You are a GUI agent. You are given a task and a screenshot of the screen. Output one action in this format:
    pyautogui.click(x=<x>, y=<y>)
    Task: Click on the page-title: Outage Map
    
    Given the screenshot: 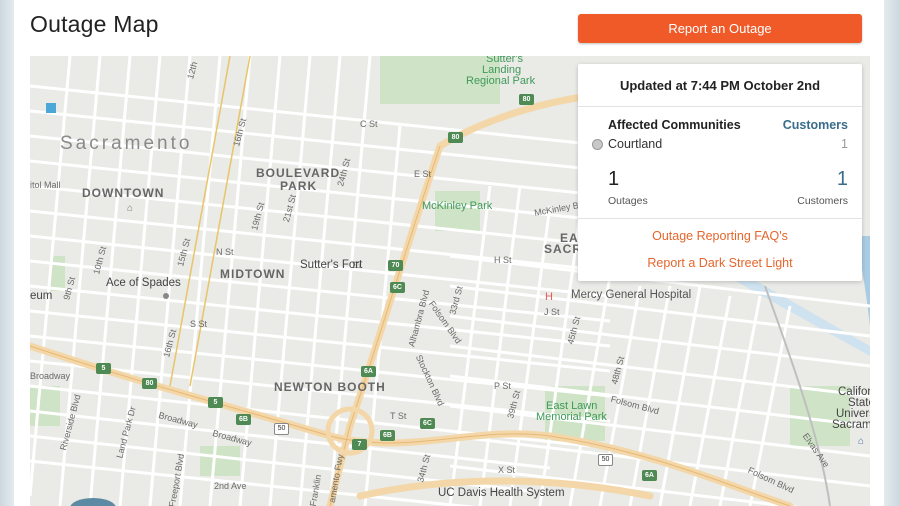 What is the action you would take?
    pyautogui.click(x=94, y=24)
    